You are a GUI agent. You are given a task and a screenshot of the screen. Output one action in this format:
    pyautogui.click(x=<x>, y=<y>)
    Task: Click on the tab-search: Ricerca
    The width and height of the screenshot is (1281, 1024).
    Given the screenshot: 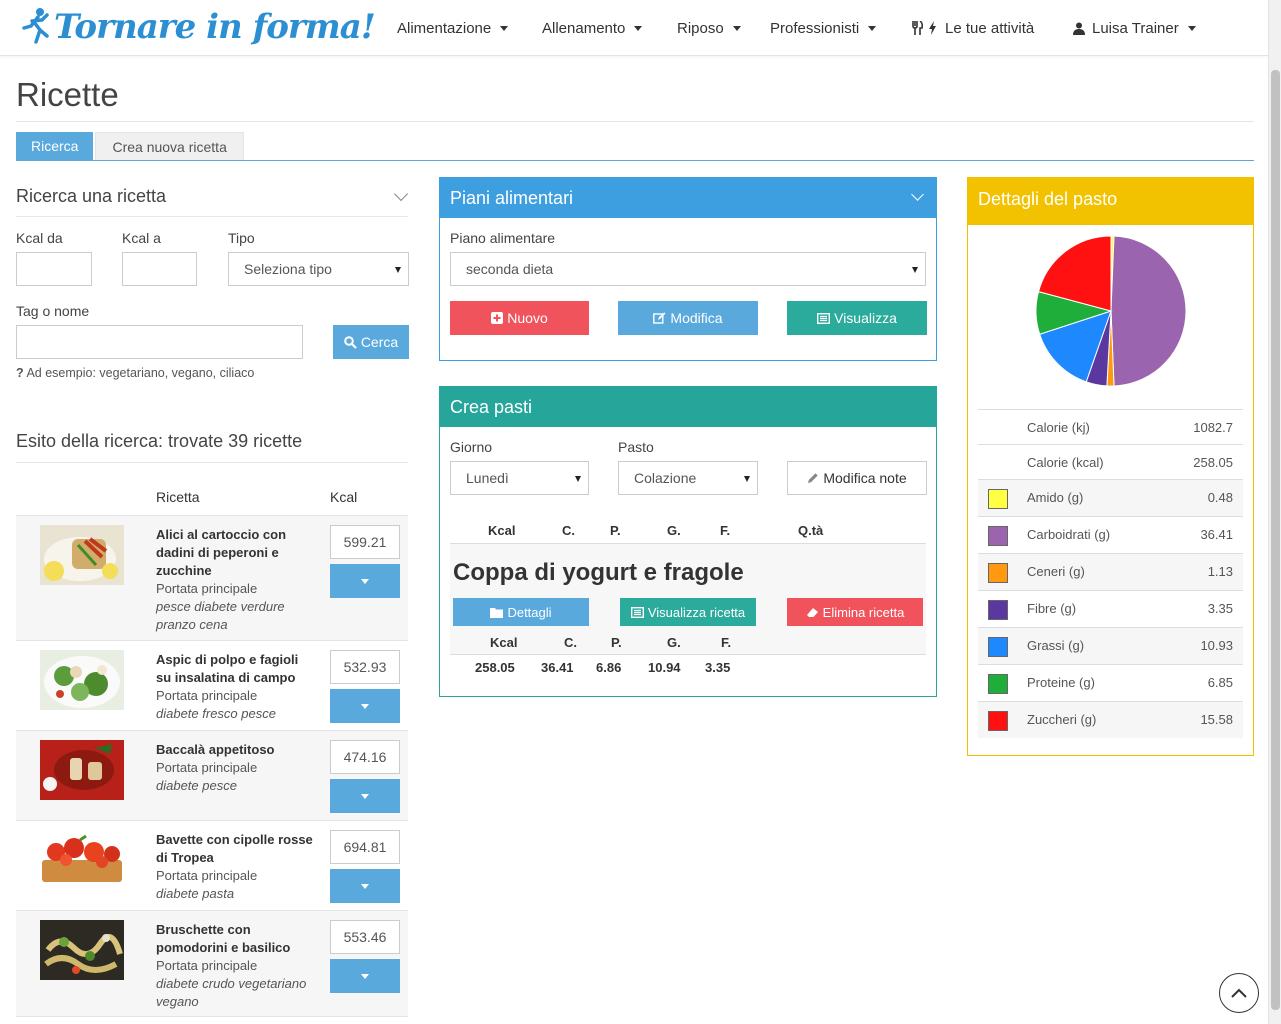 What is the action you would take?
    pyautogui.click(x=55, y=146)
    